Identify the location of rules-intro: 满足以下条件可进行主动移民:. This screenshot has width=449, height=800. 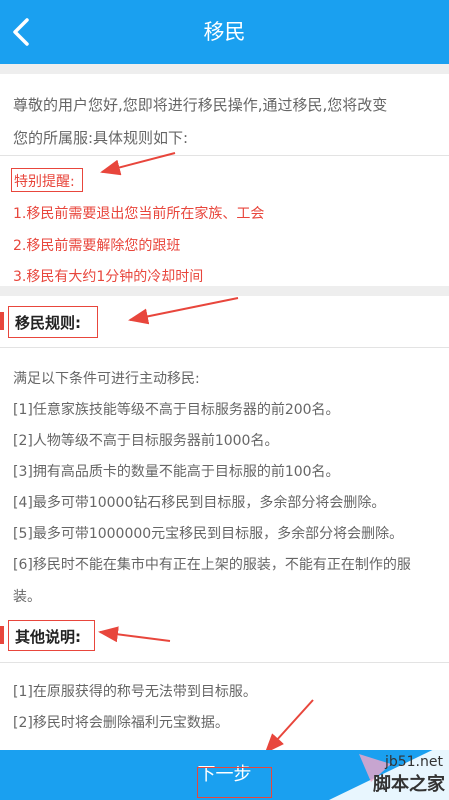
(106, 379).